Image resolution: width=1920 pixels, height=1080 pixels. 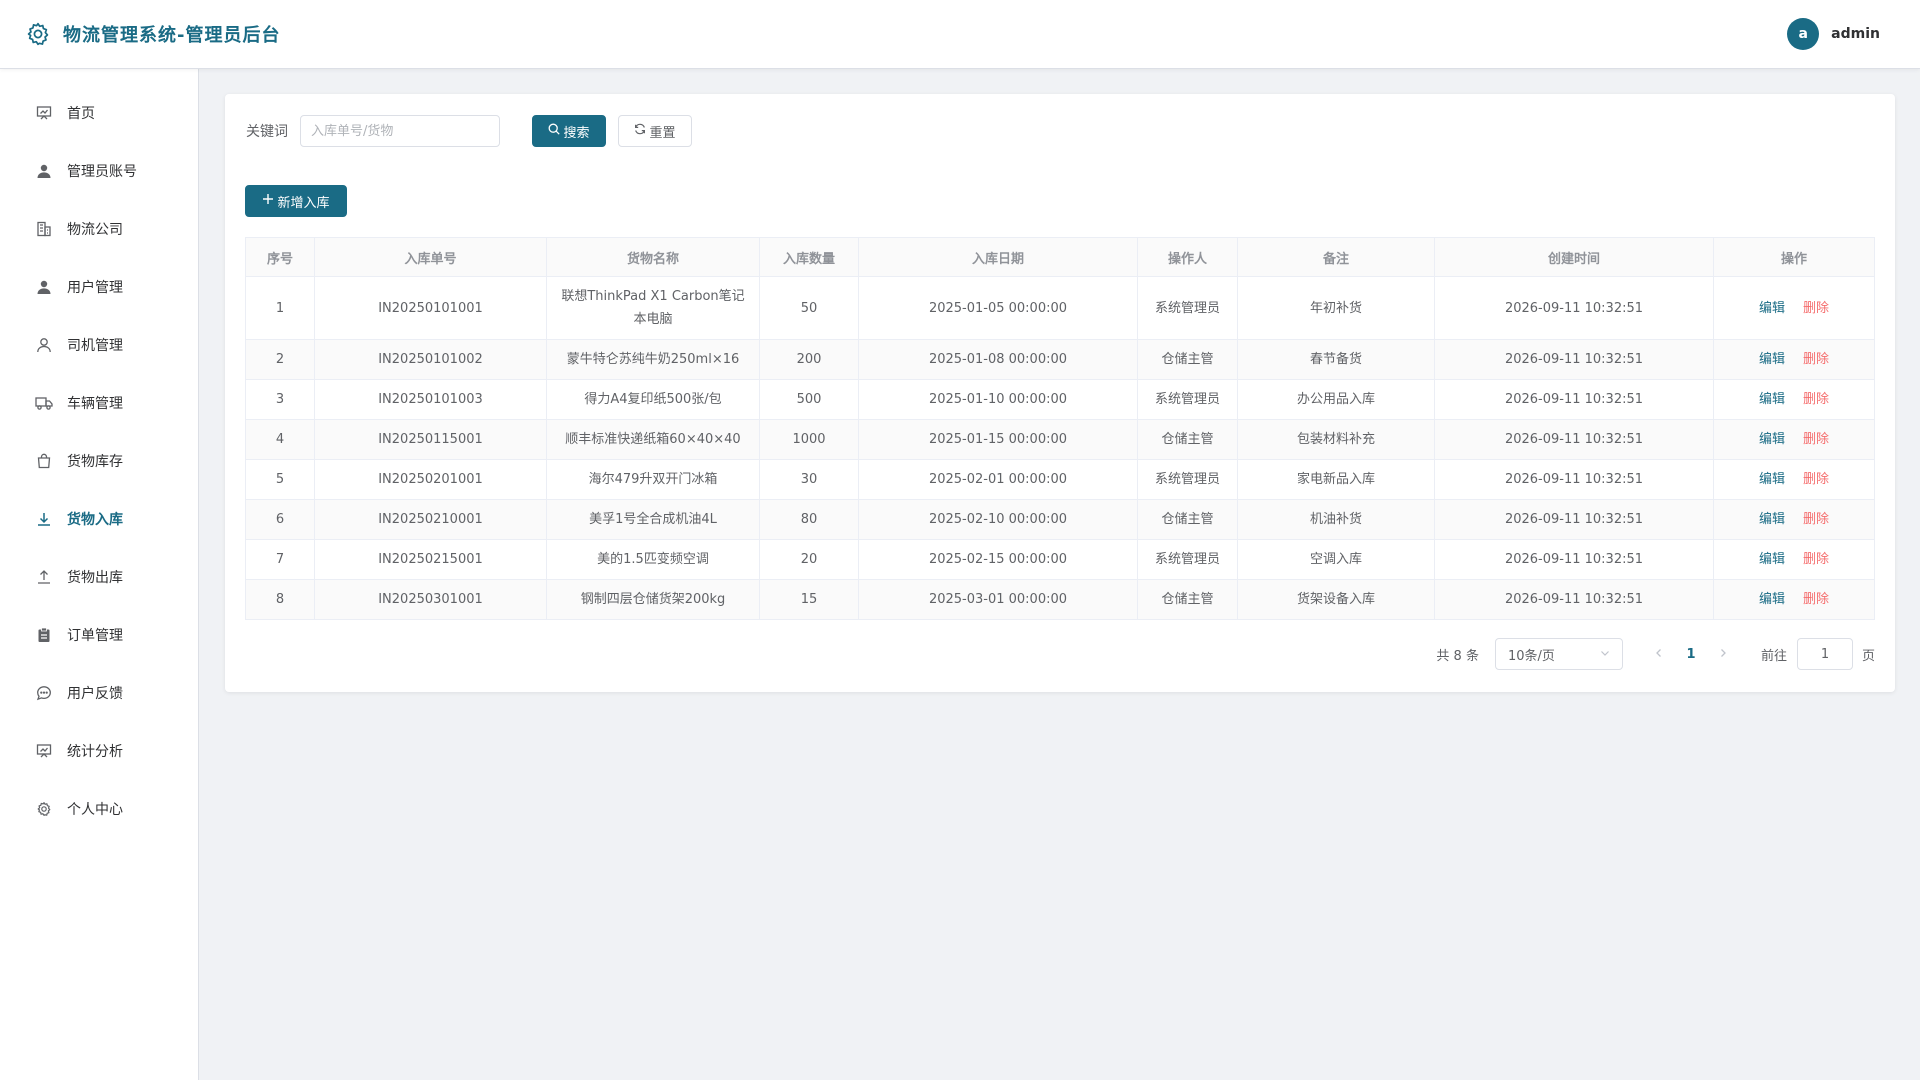 I want to click on sidebar-item-drivers: 司机管理, so click(x=99, y=345).